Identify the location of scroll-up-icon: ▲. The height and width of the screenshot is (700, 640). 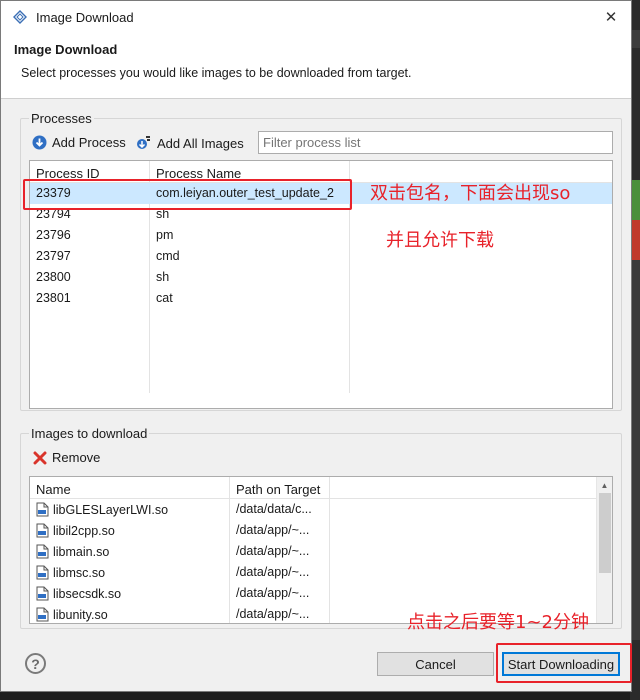
(604, 485).